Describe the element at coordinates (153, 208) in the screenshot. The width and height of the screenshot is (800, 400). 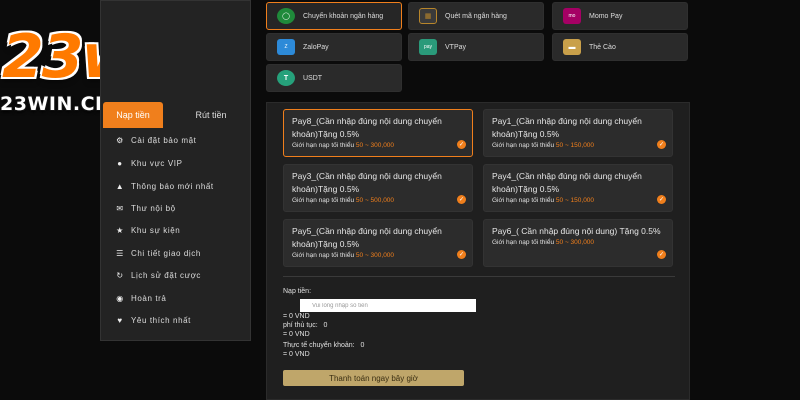
I see `sidebar-item-label: Thư nội bộ` at that location.